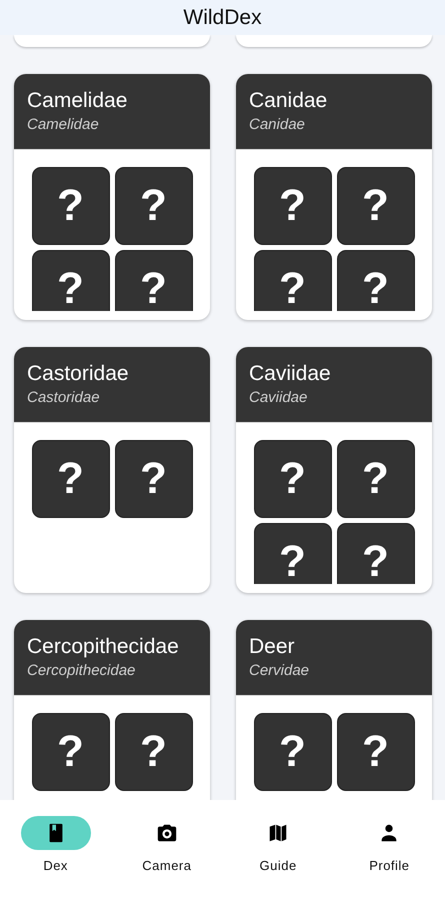 This screenshot has height=900, width=445. I want to click on family-card: Cercopithecidae Cercopithecidae ? ?, so click(112, 710).